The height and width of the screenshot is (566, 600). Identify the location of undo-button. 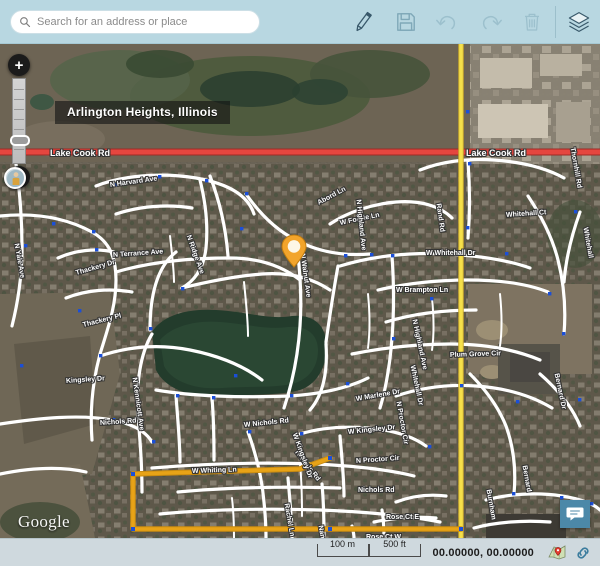
(448, 22).